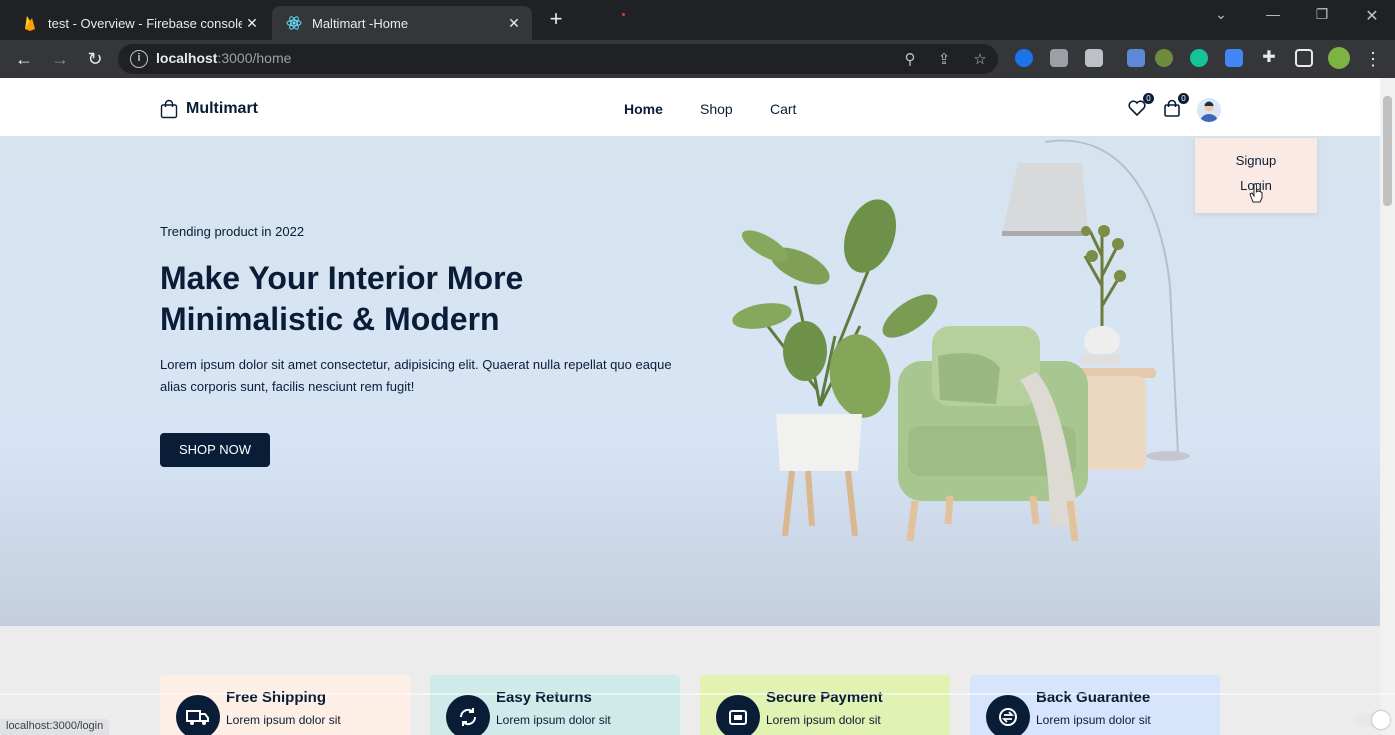 This screenshot has width=1395, height=735. I want to click on toggle-knob, so click(1381, 720).